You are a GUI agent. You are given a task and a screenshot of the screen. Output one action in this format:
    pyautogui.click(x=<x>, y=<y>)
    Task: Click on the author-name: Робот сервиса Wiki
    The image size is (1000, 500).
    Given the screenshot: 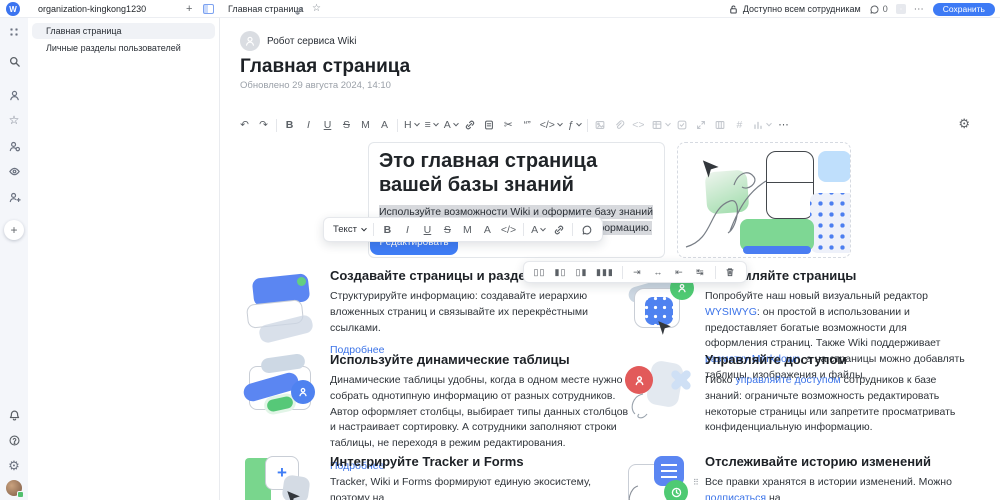 What is the action you would take?
    pyautogui.click(x=311, y=41)
    